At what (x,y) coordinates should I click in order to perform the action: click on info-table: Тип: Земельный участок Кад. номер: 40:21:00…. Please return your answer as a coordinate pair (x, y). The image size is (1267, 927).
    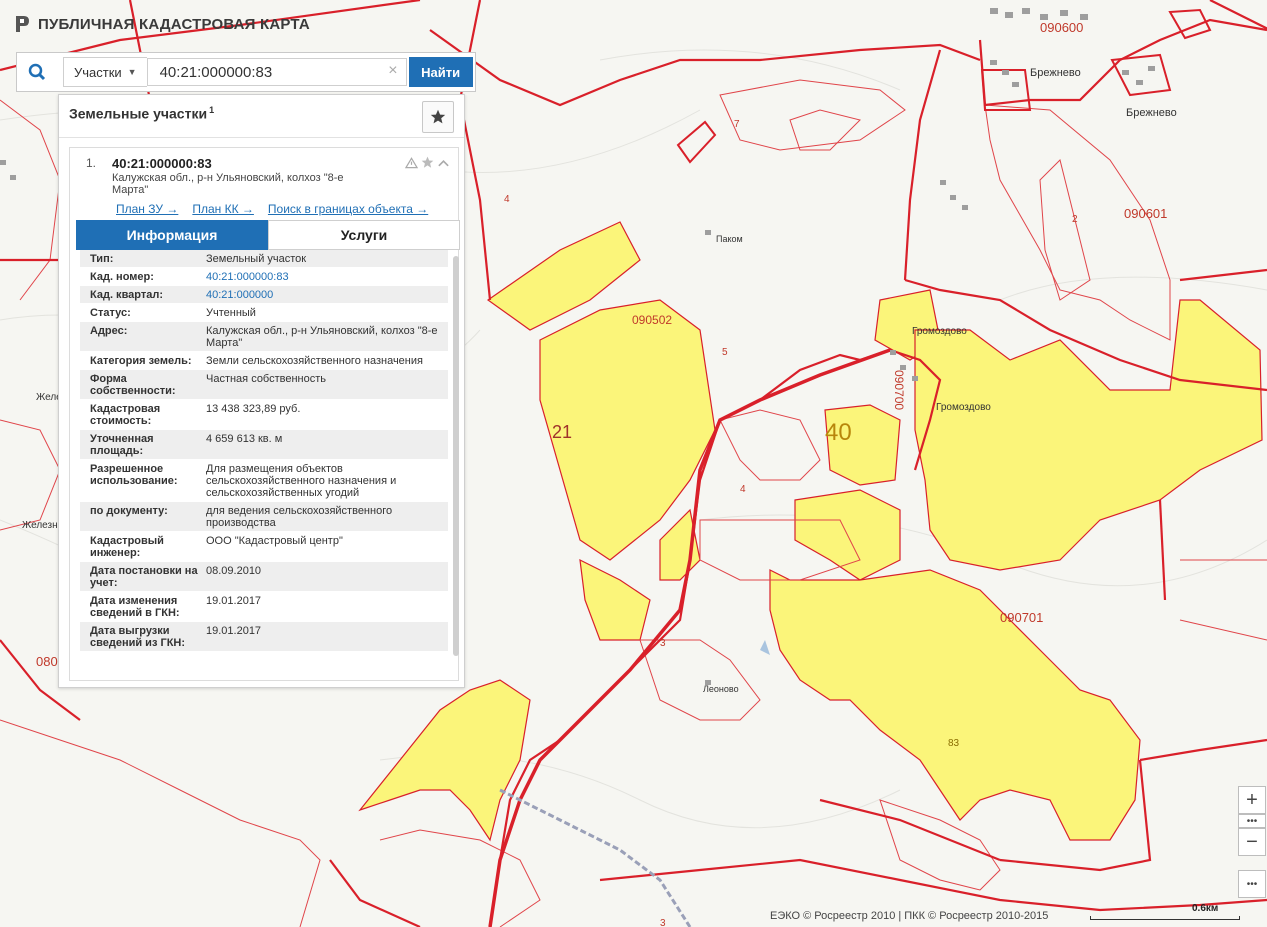
    Looking at the image, I should click on (264, 463).